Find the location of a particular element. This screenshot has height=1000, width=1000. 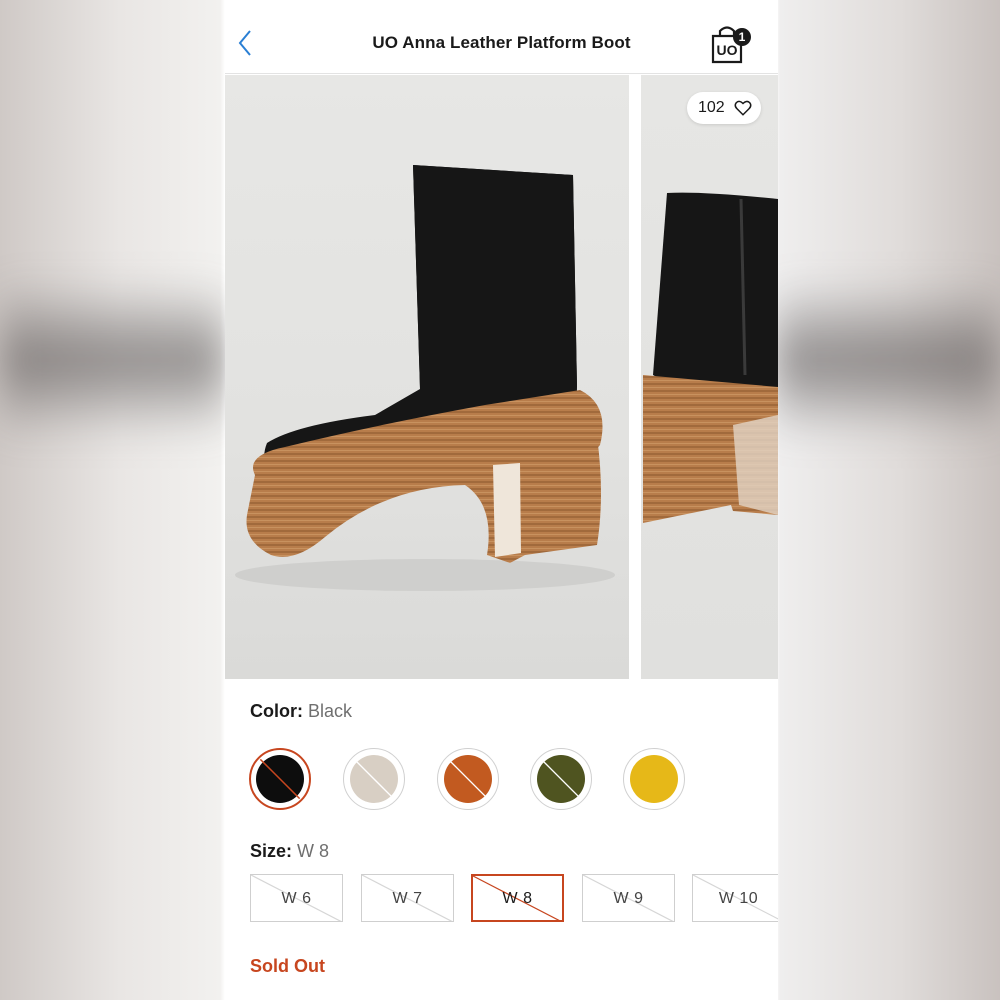

shopping-bag-button: UO 1 is located at coordinates (733, 44).